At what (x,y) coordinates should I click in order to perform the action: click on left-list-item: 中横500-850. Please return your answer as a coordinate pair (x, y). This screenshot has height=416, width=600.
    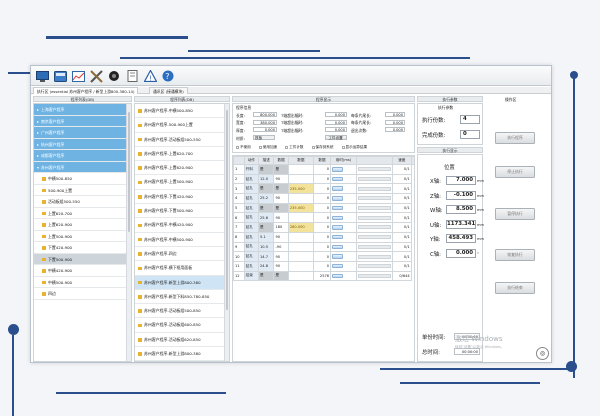
    Looking at the image, I should click on (82, 179).